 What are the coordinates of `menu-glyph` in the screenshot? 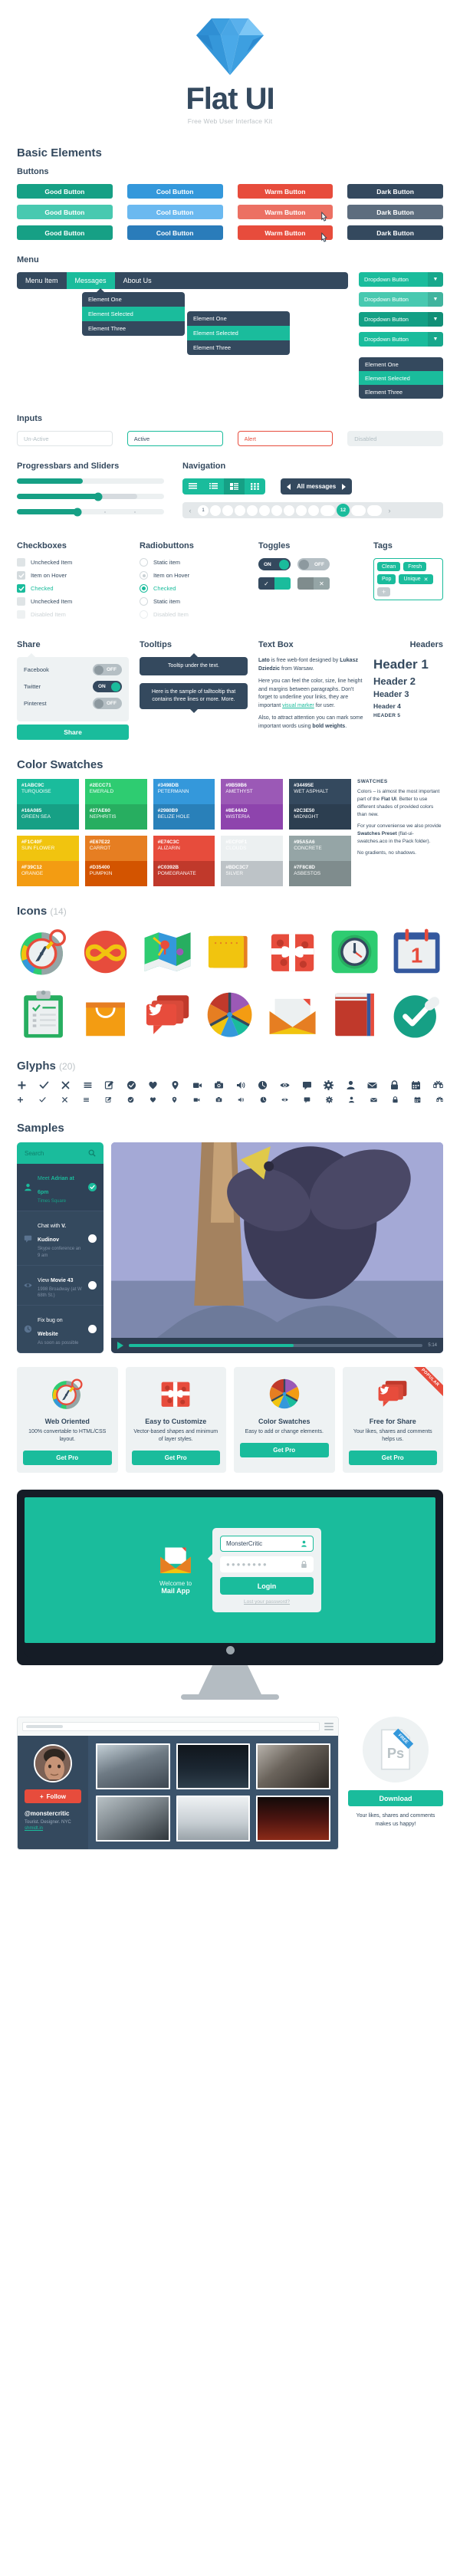 It's located at (86, 1099).